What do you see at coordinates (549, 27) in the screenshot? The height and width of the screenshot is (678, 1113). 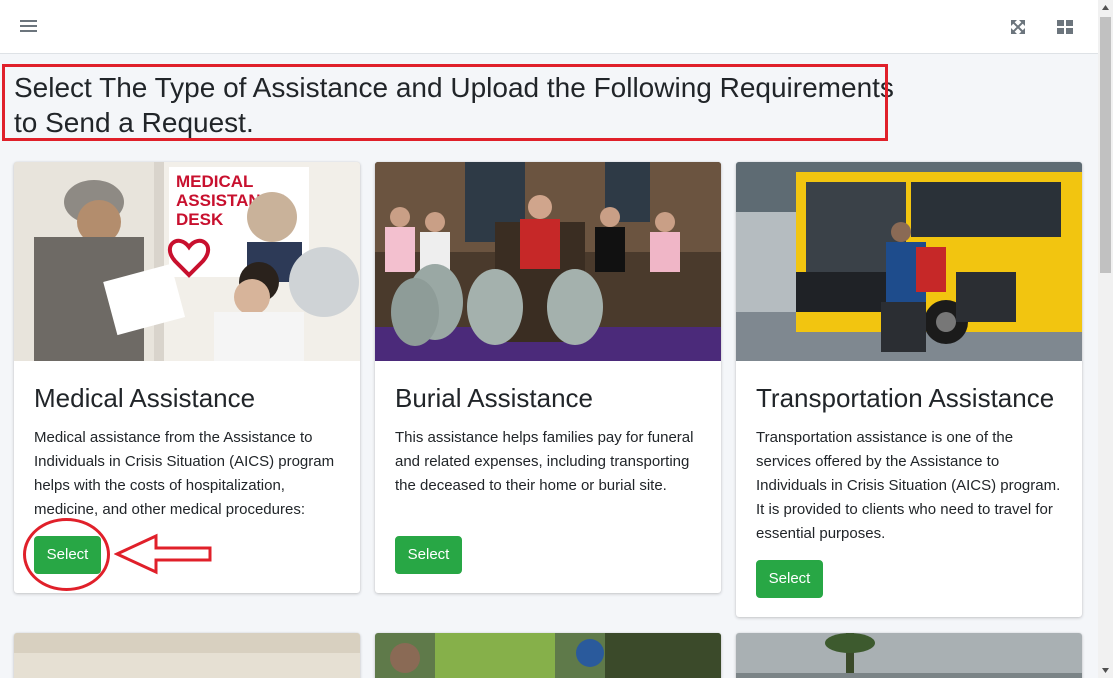 I see `top-navbar` at bounding box center [549, 27].